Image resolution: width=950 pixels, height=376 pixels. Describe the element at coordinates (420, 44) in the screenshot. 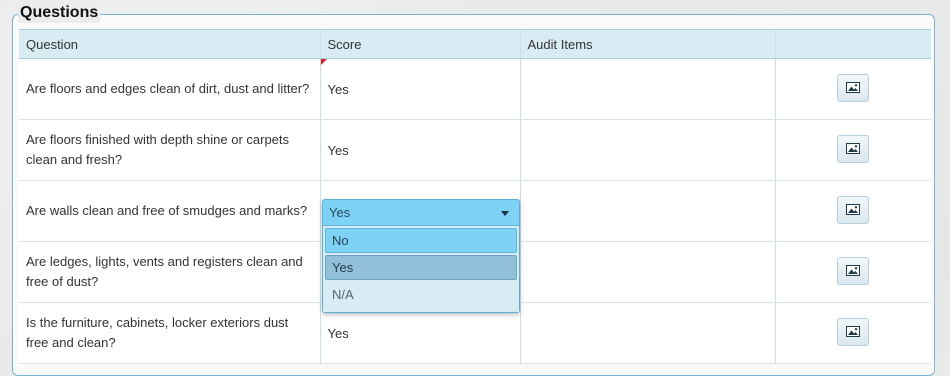

I see `column-header-score: Score` at that location.